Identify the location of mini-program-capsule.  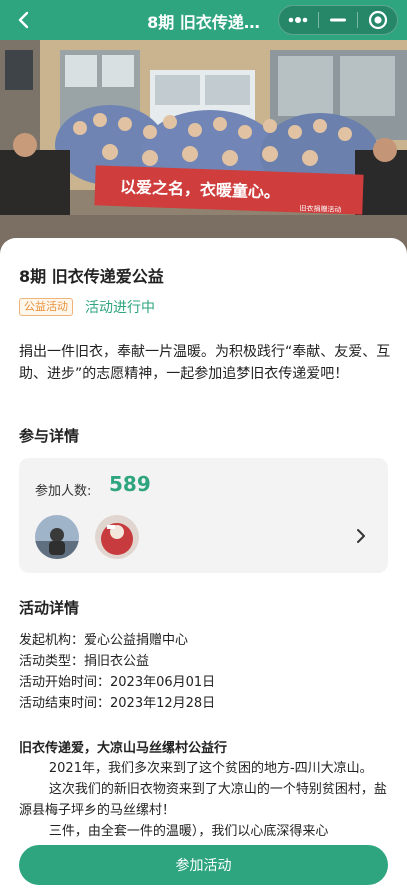
(338, 20).